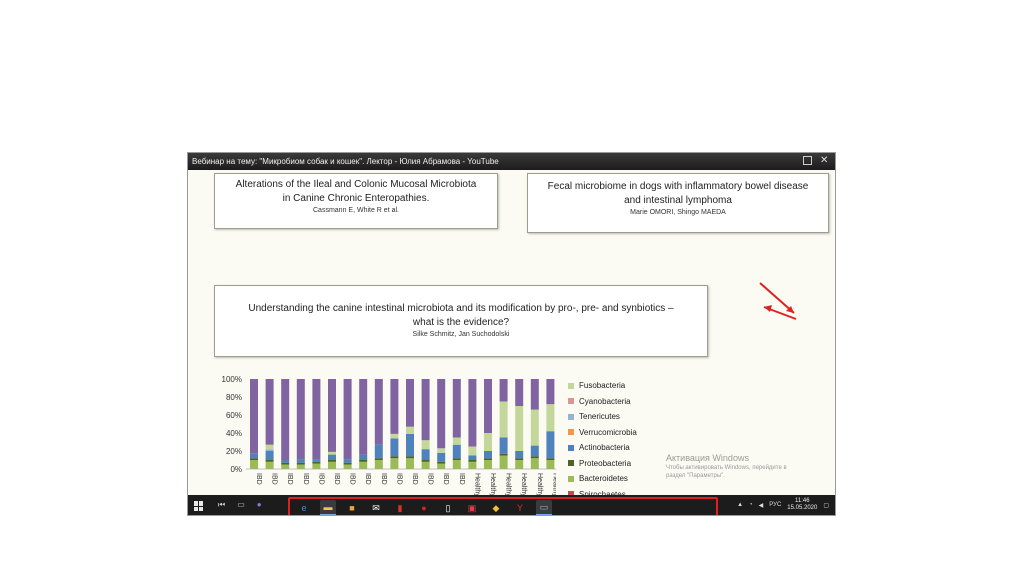  What do you see at coordinates (496, 507) in the screenshot?
I see `norton-icon: ◆` at bounding box center [496, 507].